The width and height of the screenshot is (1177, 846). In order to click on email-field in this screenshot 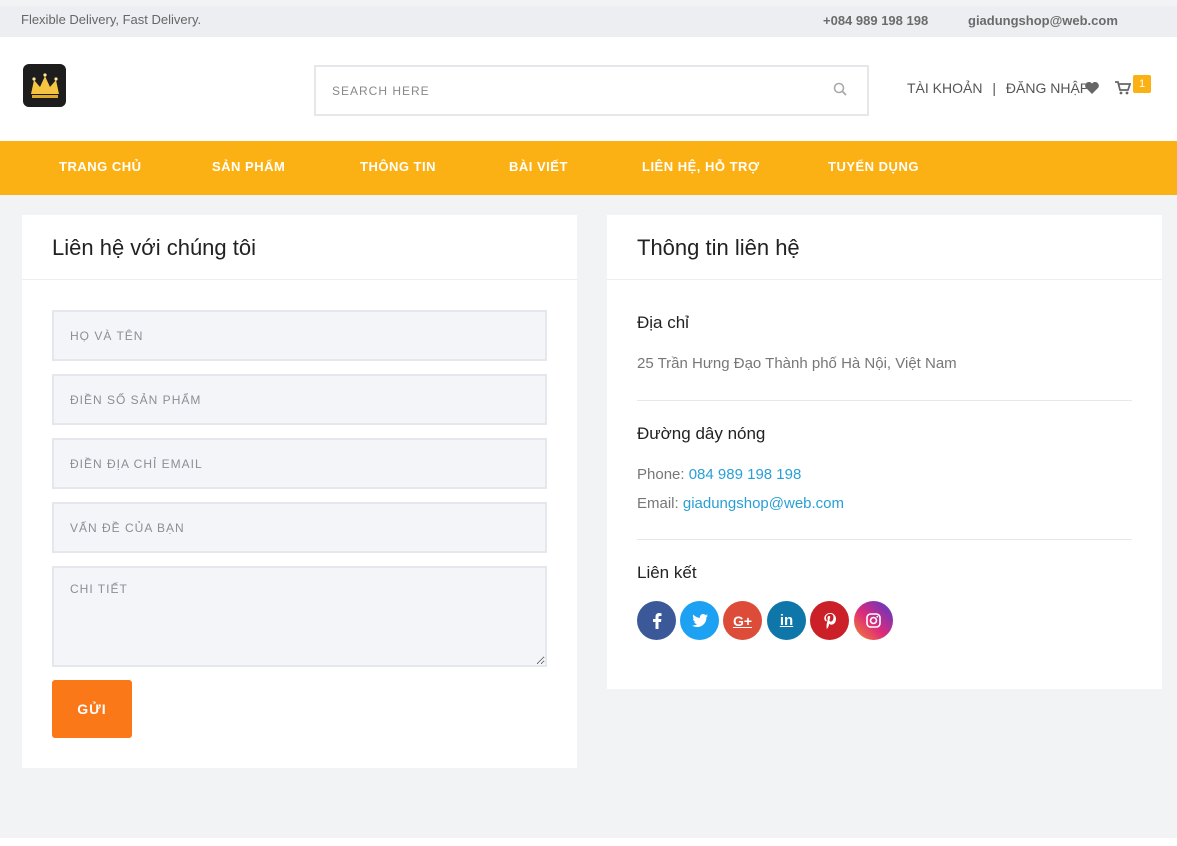, I will do `click(299, 463)`.